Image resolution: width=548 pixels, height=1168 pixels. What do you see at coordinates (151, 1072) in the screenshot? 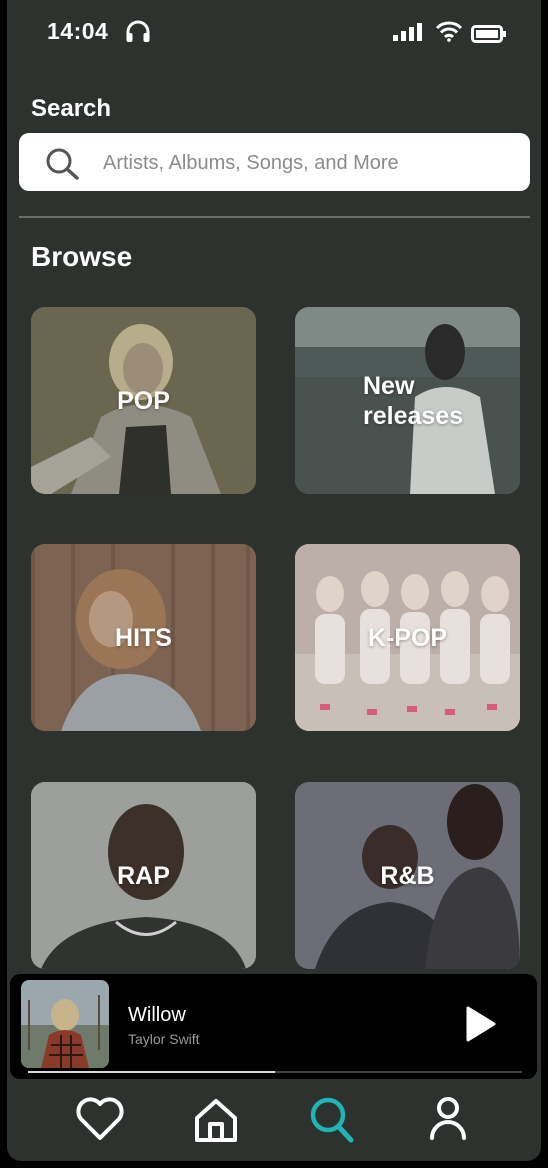
I see `progress-fill` at bounding box center [151, 1072].